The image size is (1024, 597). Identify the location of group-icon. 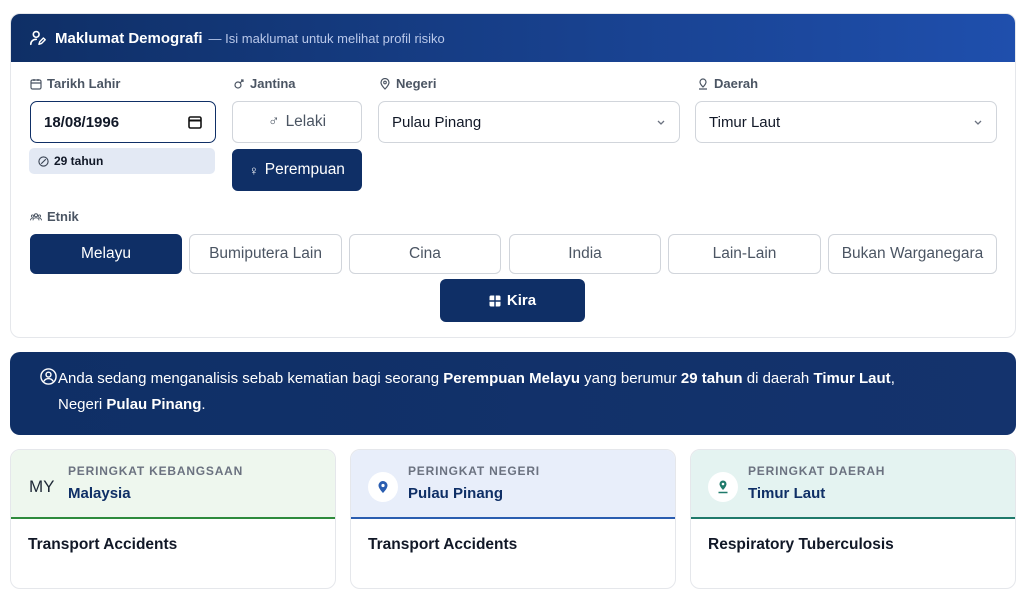
(36, 216).